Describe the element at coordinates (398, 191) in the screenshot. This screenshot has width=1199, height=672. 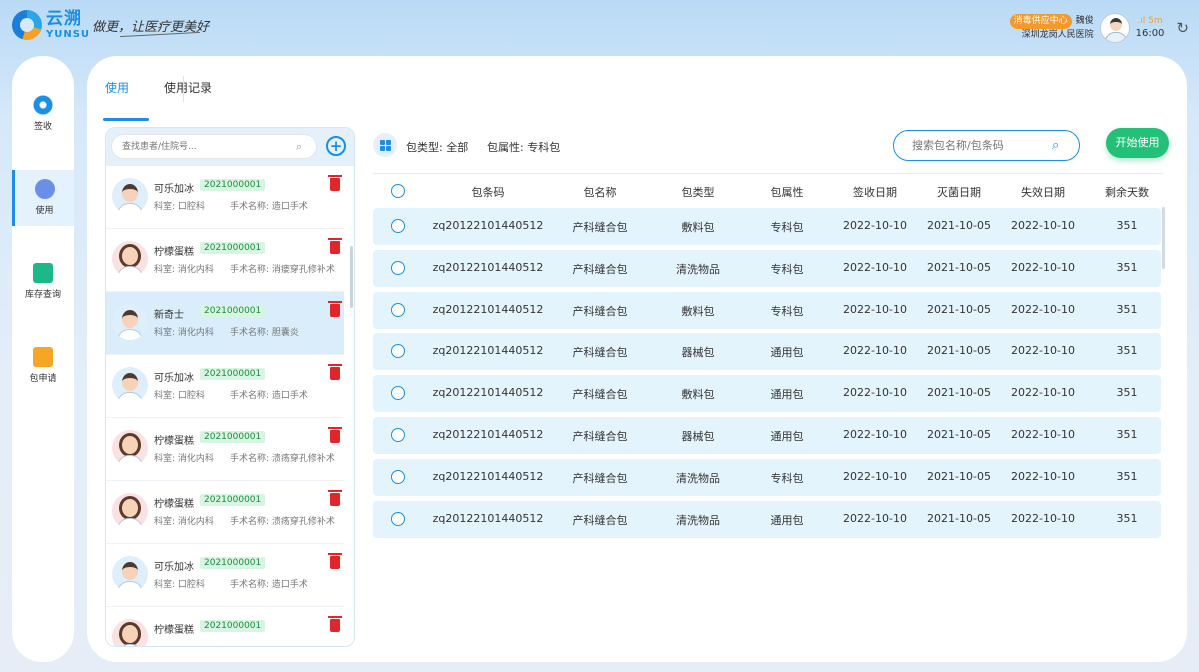
I see `select-all-checkbox` at that location.